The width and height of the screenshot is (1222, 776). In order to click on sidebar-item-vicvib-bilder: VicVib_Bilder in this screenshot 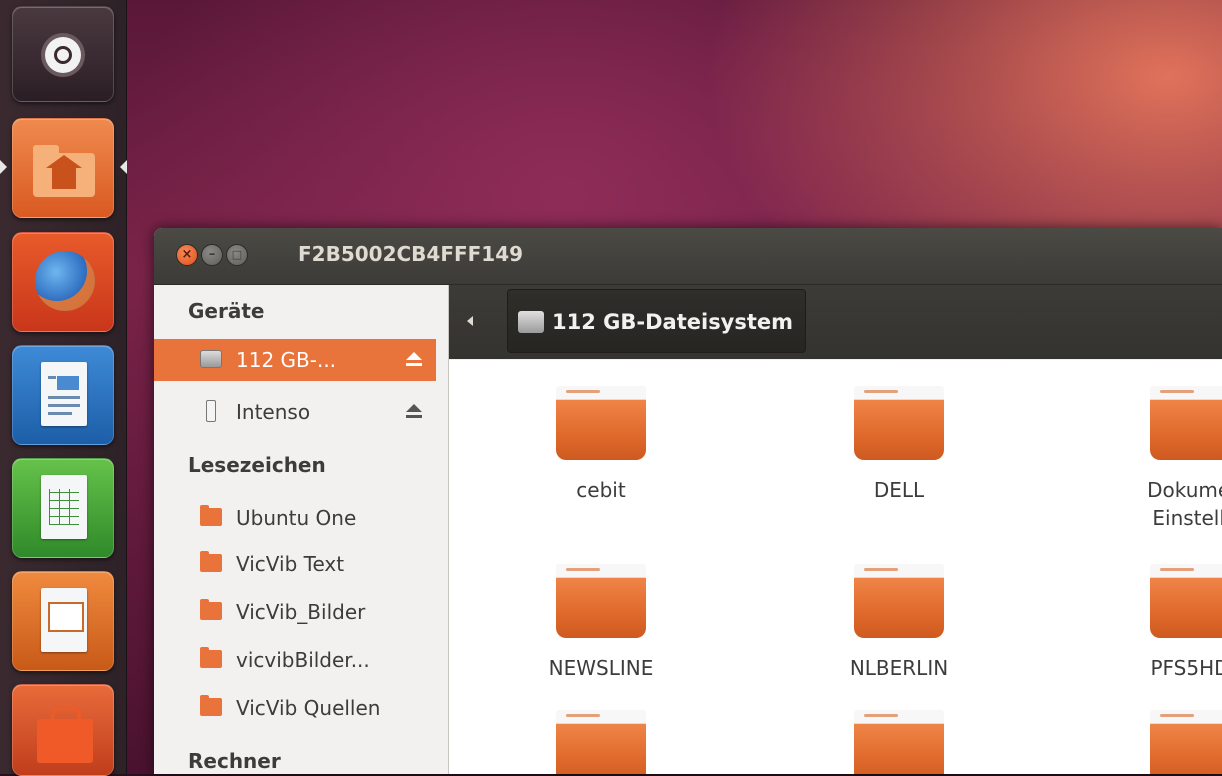, I will do `click(295, 612)`.